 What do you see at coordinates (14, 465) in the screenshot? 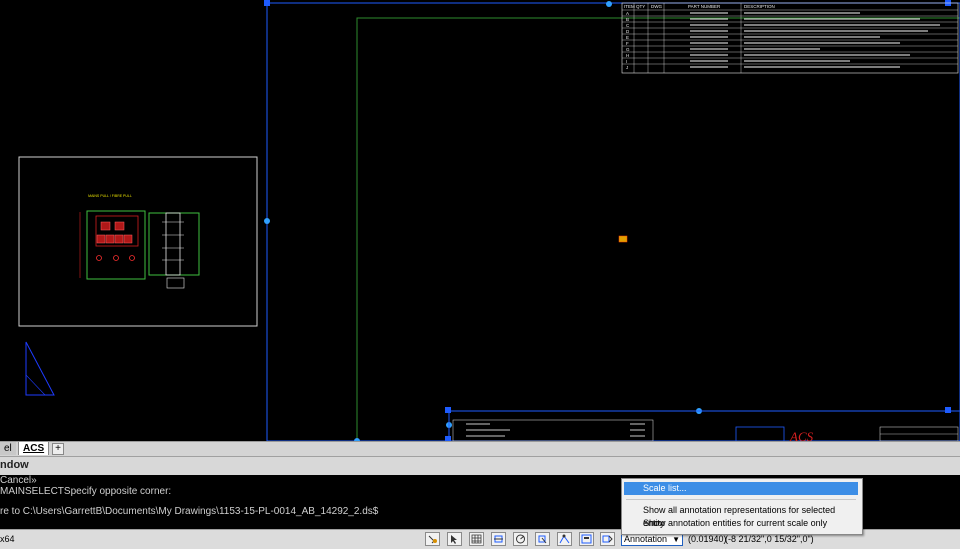
I see `command-window-title: ndow` at bounding box center [14, 465].